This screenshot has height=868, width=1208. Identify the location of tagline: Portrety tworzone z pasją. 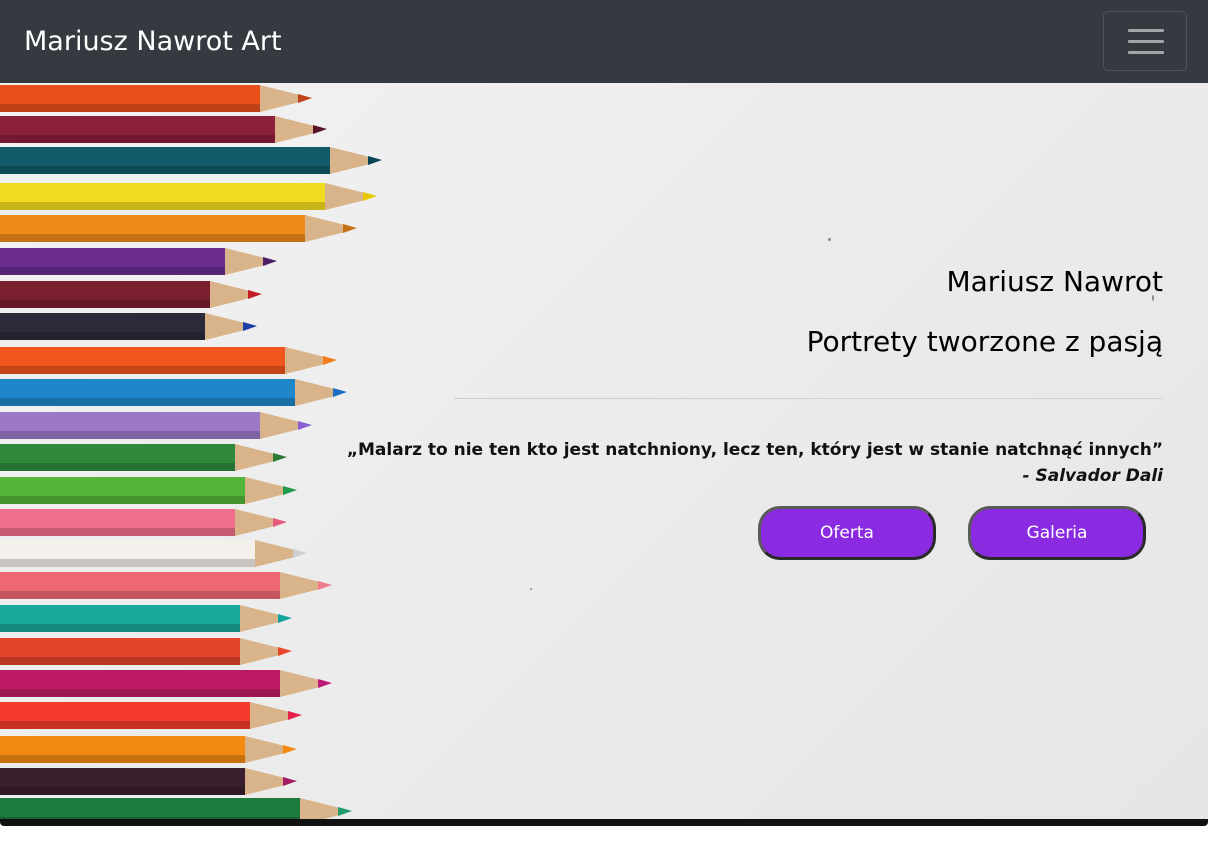
(984, 341).